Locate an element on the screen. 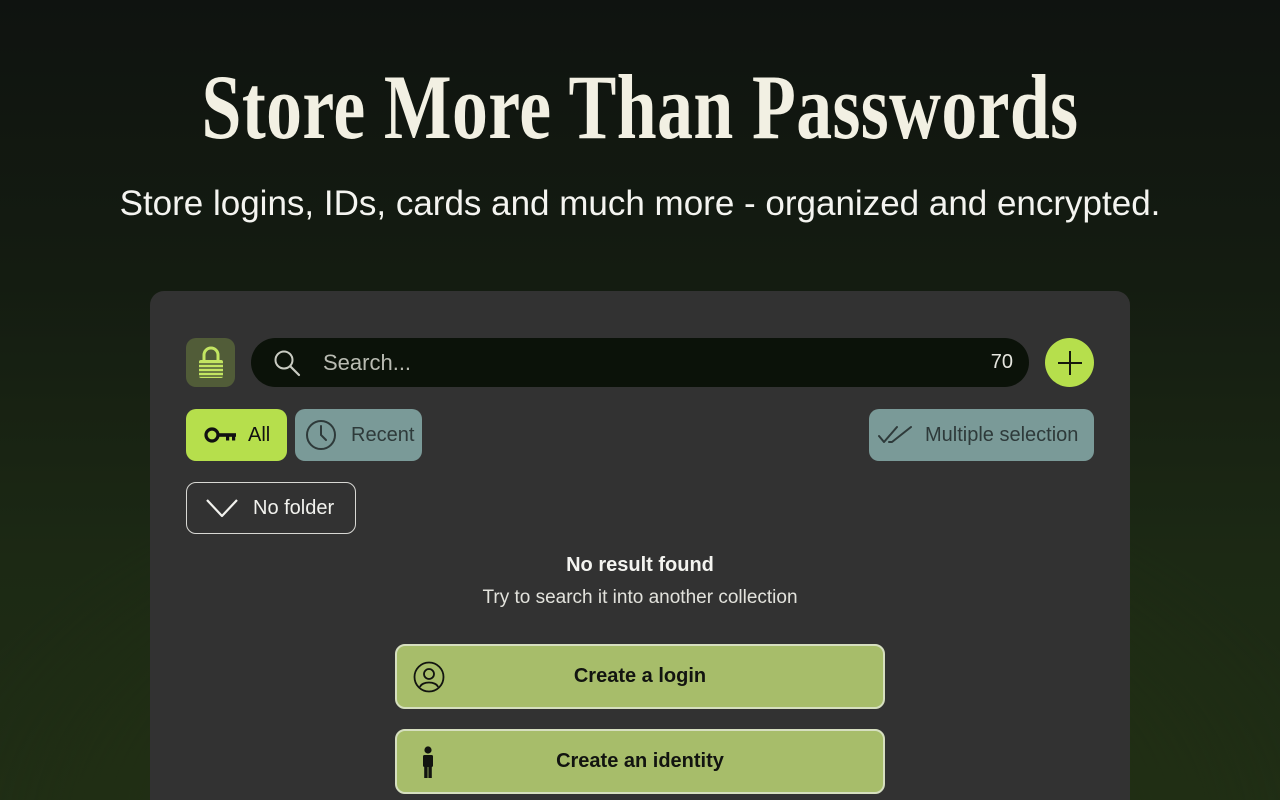 Image resolution: width=1280 pixels, height=800 pixels. filter-recent-button: Recent is located at coordinates (358, 435).